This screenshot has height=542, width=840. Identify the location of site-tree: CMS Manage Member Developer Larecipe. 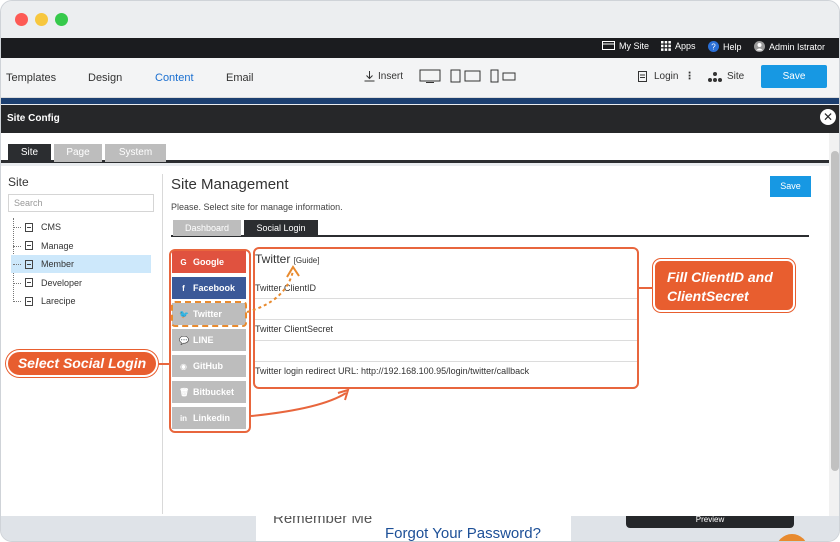
(81, 264).